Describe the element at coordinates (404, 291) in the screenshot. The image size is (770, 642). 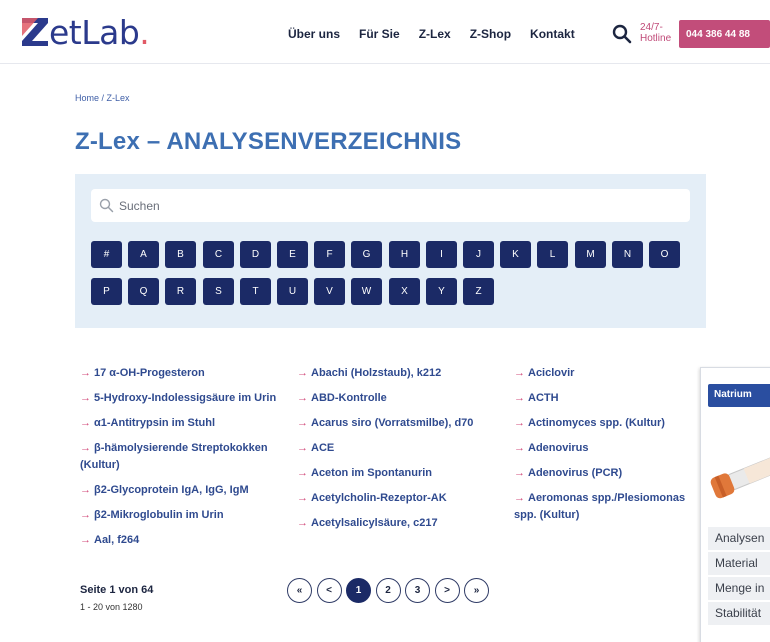
I see `letter-button-x: X` at that location.